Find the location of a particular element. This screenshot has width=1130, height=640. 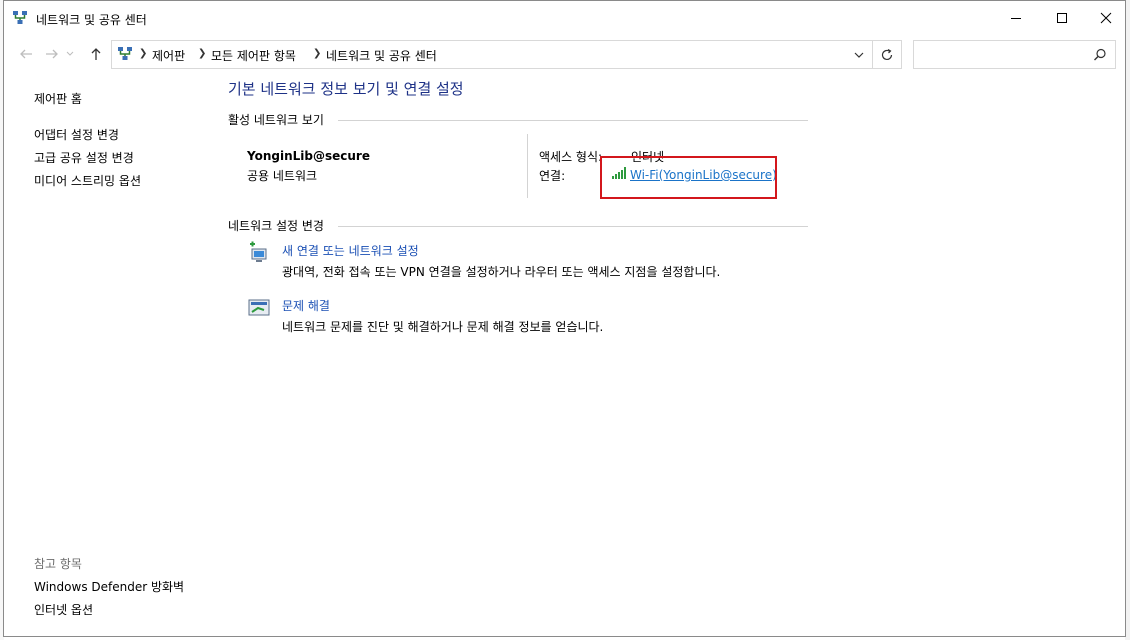

vertical-divider is located at coordinates (527, 166).